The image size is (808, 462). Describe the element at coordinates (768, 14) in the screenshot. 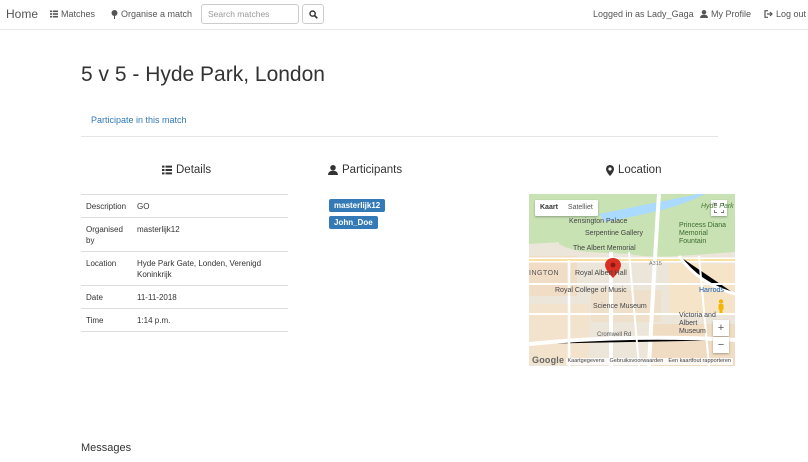

I see `logout-icon` at that location.